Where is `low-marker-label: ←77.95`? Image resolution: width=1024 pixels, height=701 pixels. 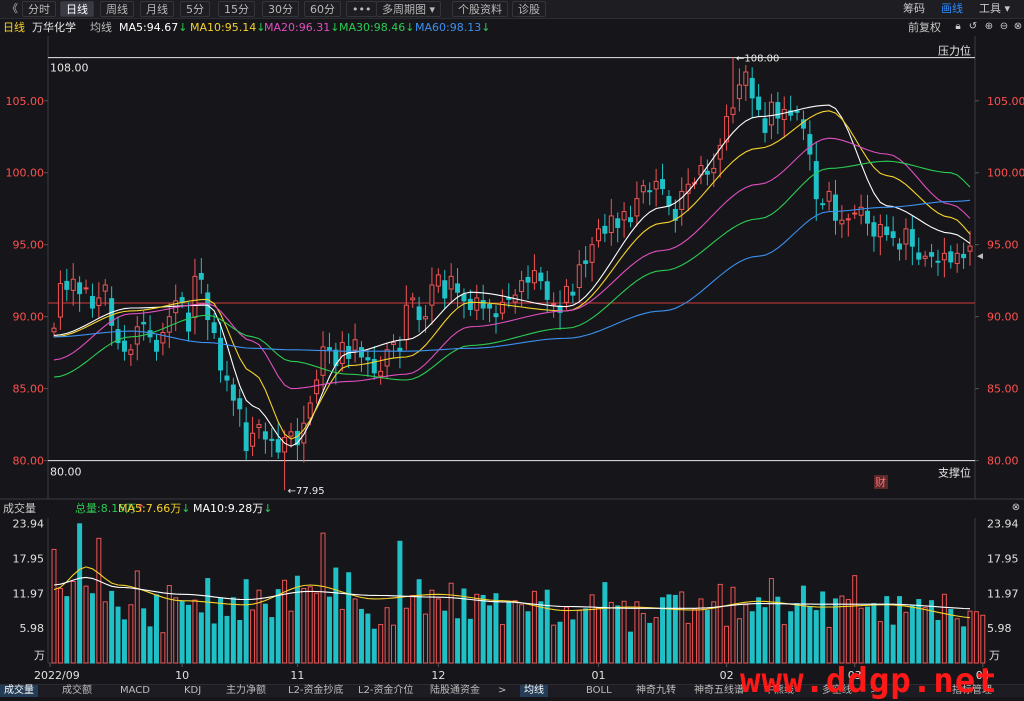
low-marker-label: ←77.95 is located at coordinates (306, 491).